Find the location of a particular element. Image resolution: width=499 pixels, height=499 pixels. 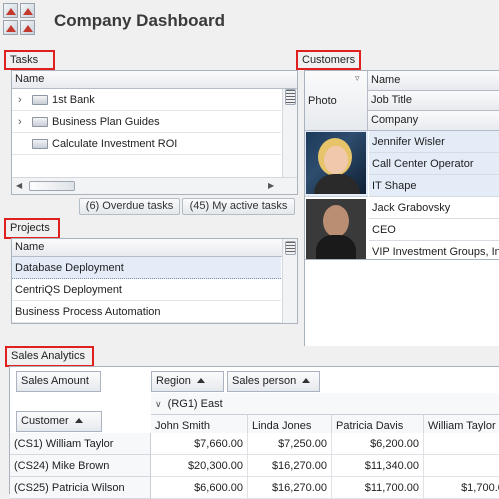

customer-company-cell: VIP Investment Groups, Inc is located at coordinates (434, 250).